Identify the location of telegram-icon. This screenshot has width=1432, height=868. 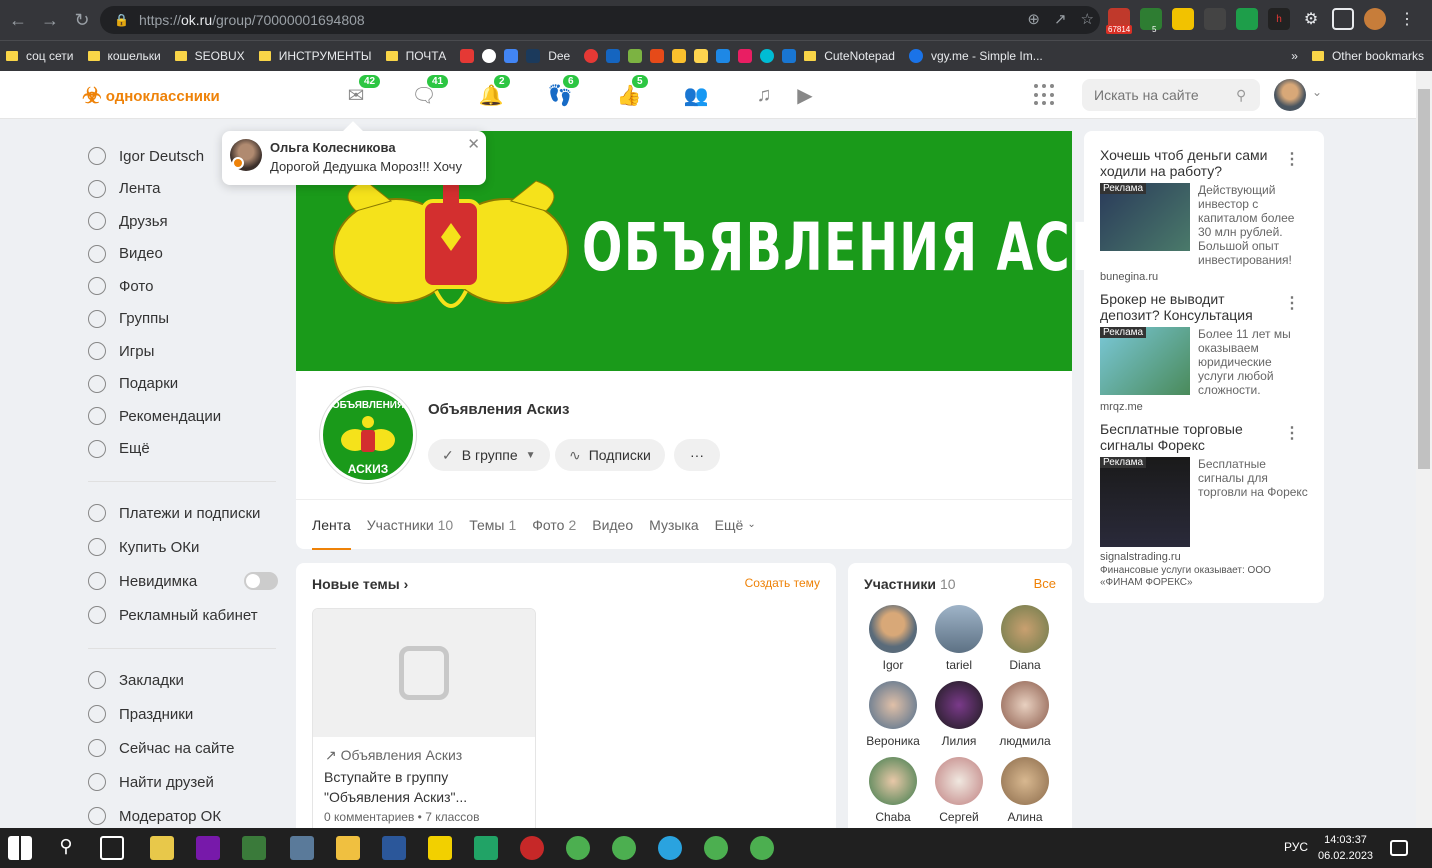
(670, 848).